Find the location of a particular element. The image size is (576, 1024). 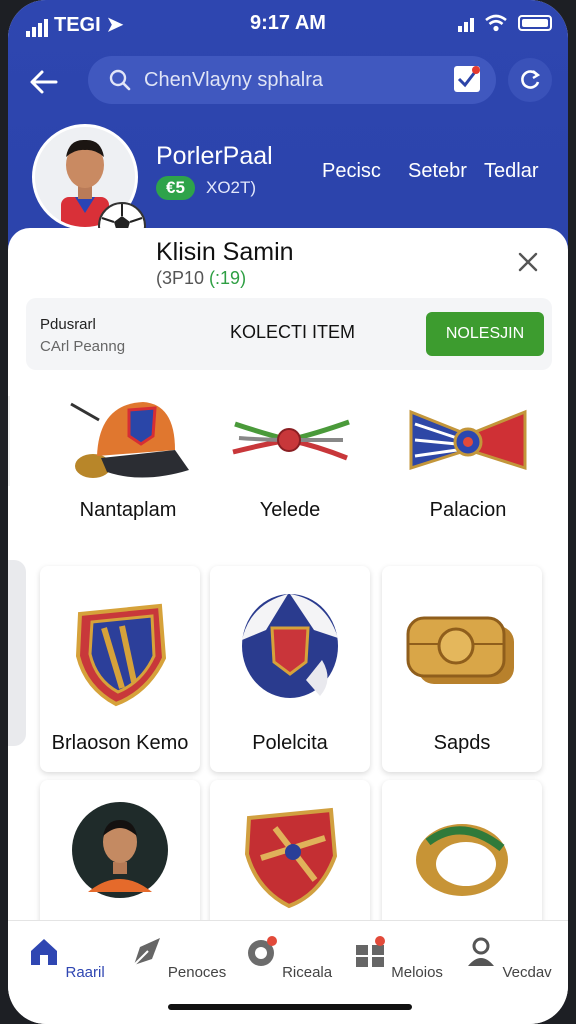

collect-bar-line2: CArl Peanng is located at coordinates (83, 346).